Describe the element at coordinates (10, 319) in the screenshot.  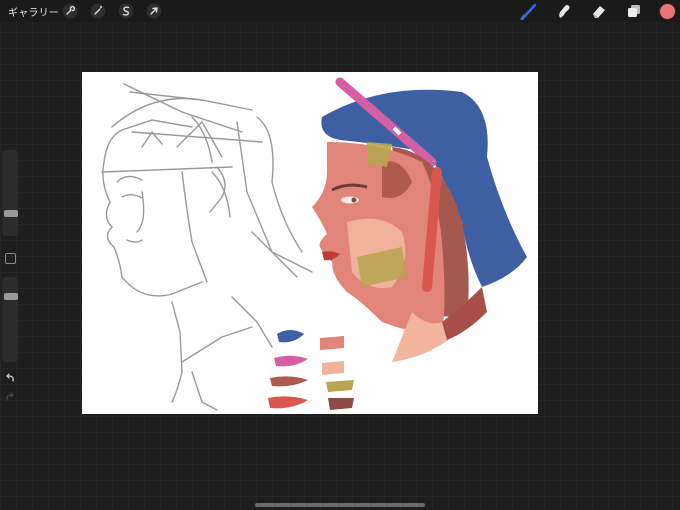
I see `brush-opacity-slider` at that location.